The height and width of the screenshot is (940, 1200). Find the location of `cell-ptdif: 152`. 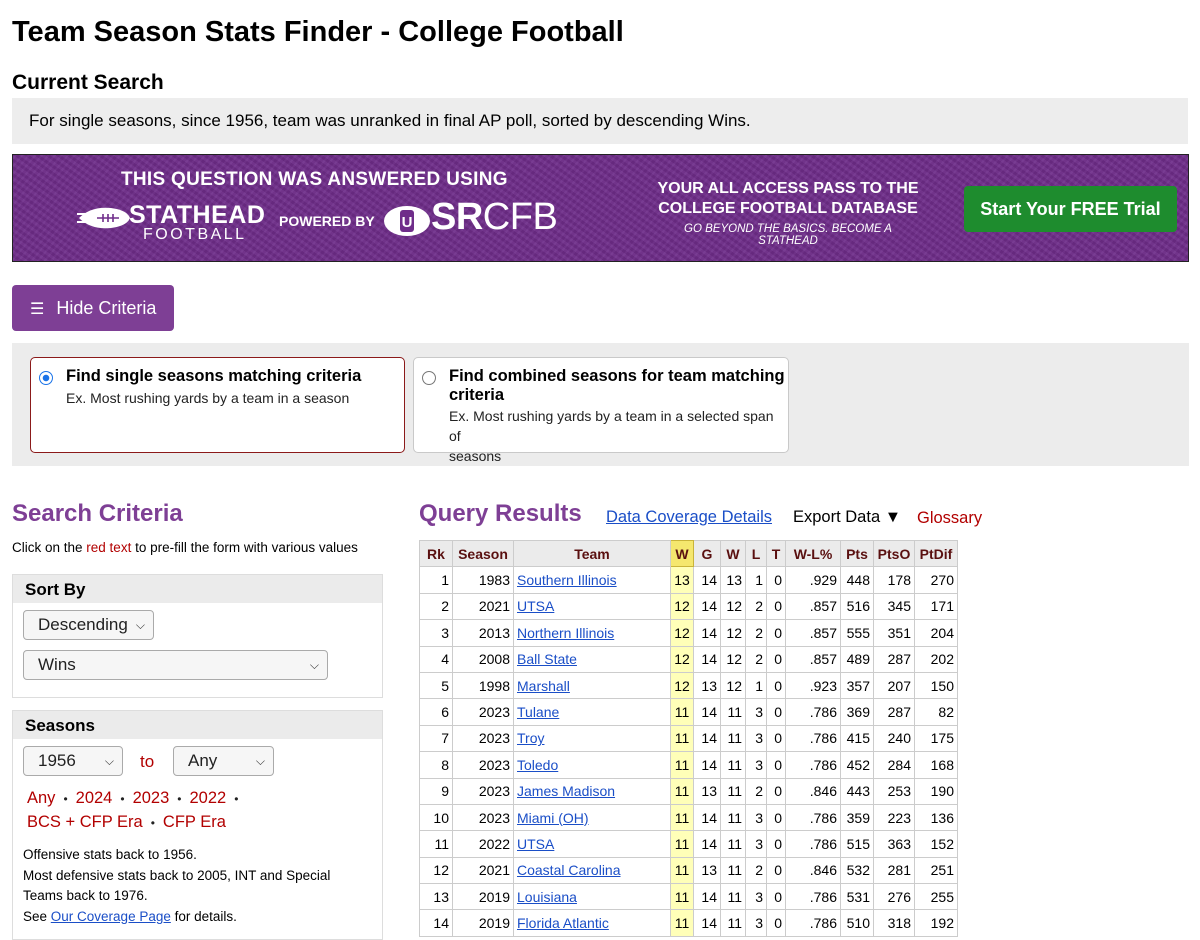

cell-ptdif: 152 is located at coordinates (936, 844).